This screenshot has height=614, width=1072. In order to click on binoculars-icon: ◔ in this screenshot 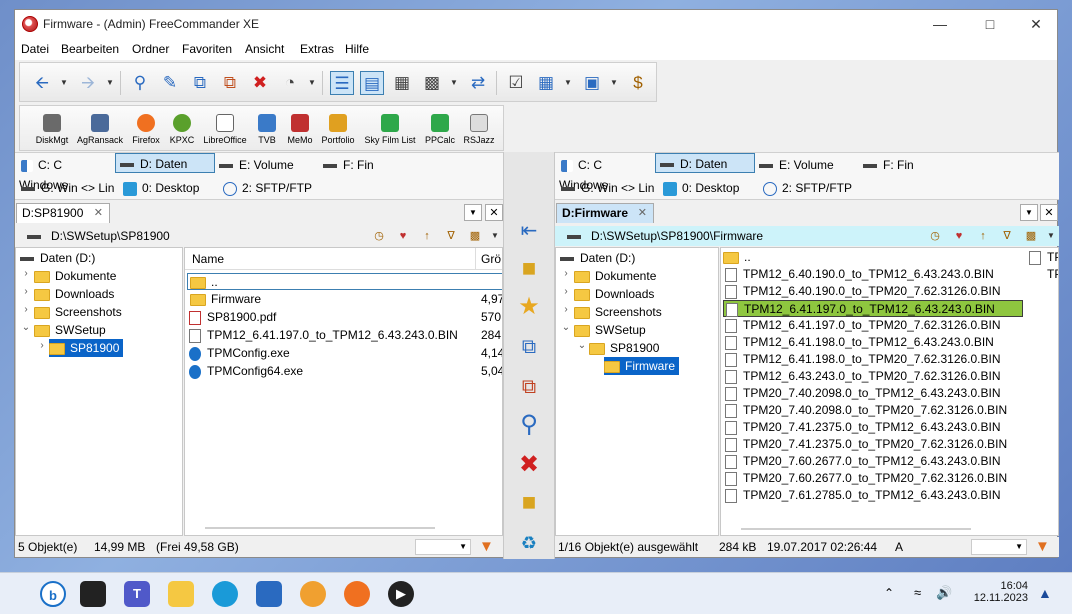, I will do `click(290, 83)`.